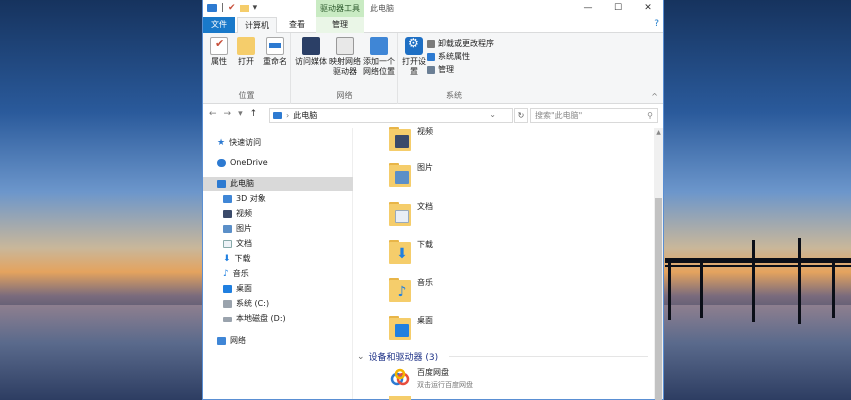 The width and height of the screenshot is (851, 400). Describe the element at coordinates (278, 143) in the screenshot. I see `nav-item-quick-access: ★ 快速访问` at that location.